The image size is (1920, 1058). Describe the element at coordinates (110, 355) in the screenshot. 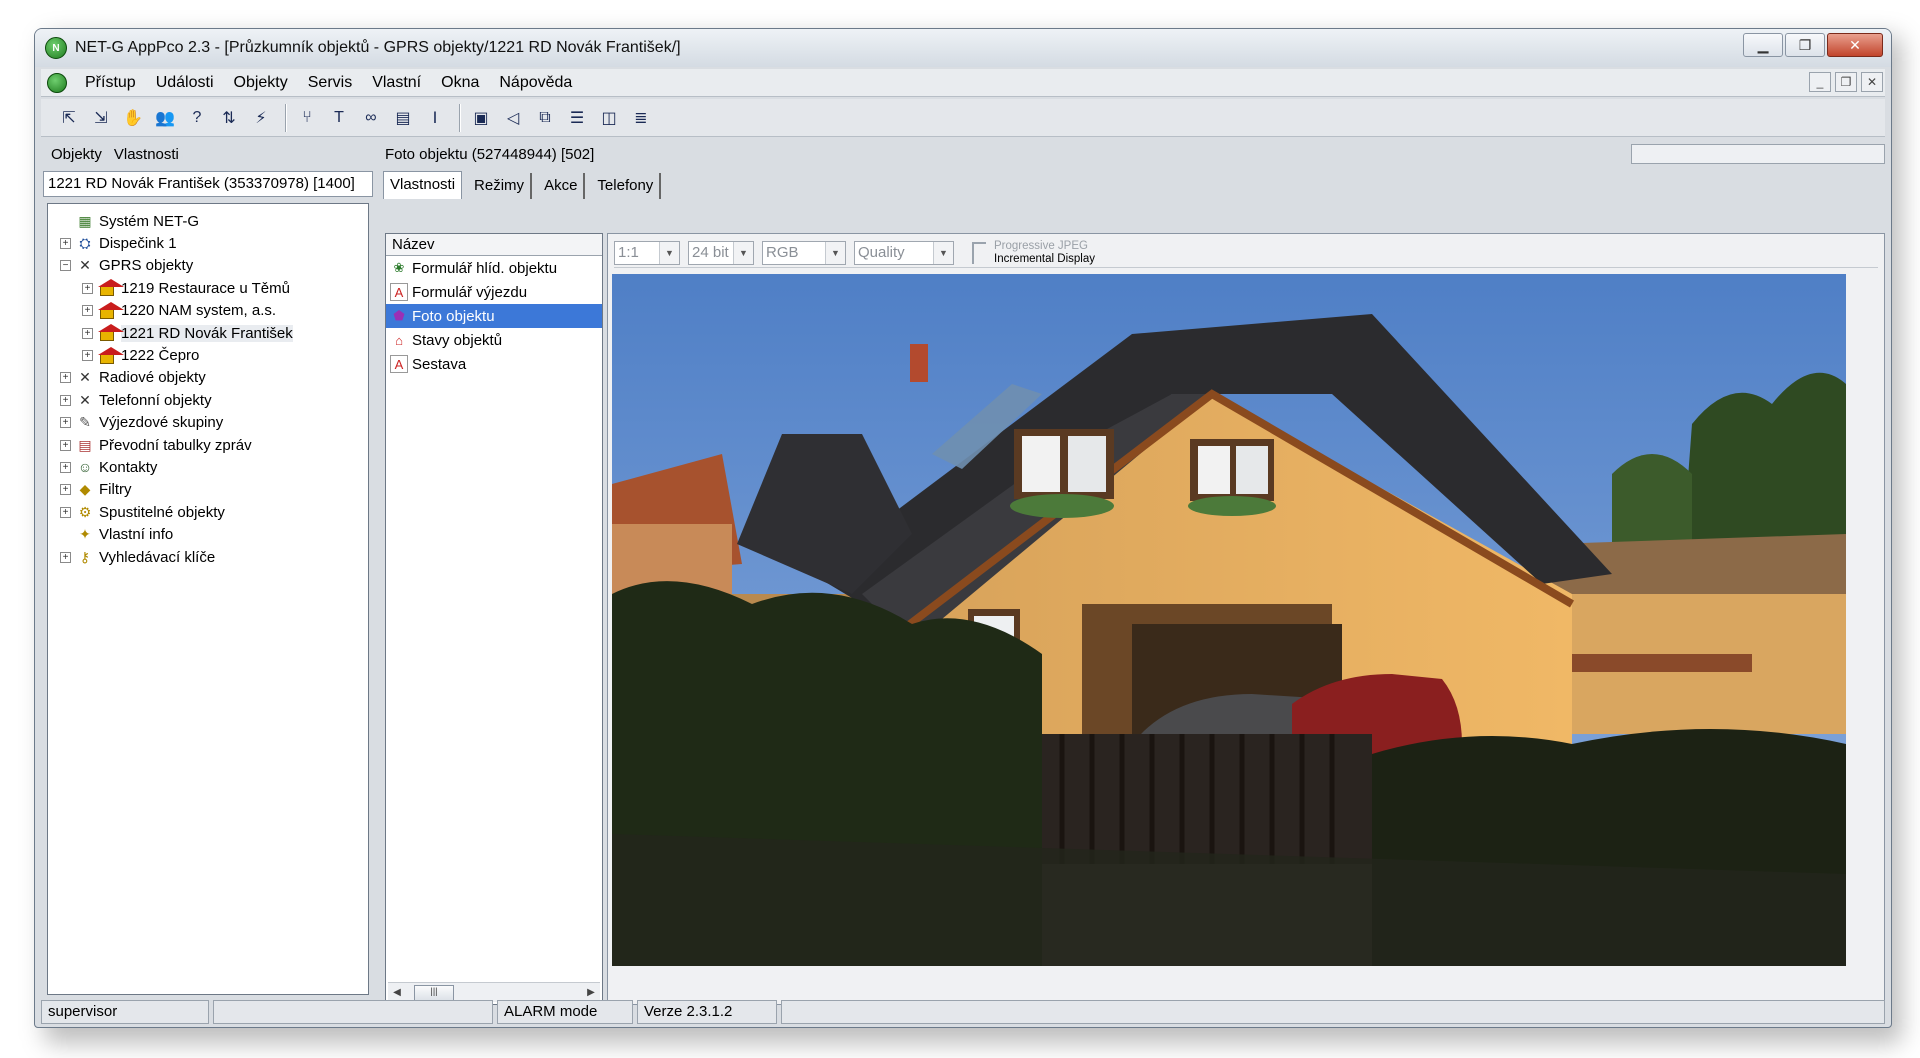

I see `house-icon` at that location.